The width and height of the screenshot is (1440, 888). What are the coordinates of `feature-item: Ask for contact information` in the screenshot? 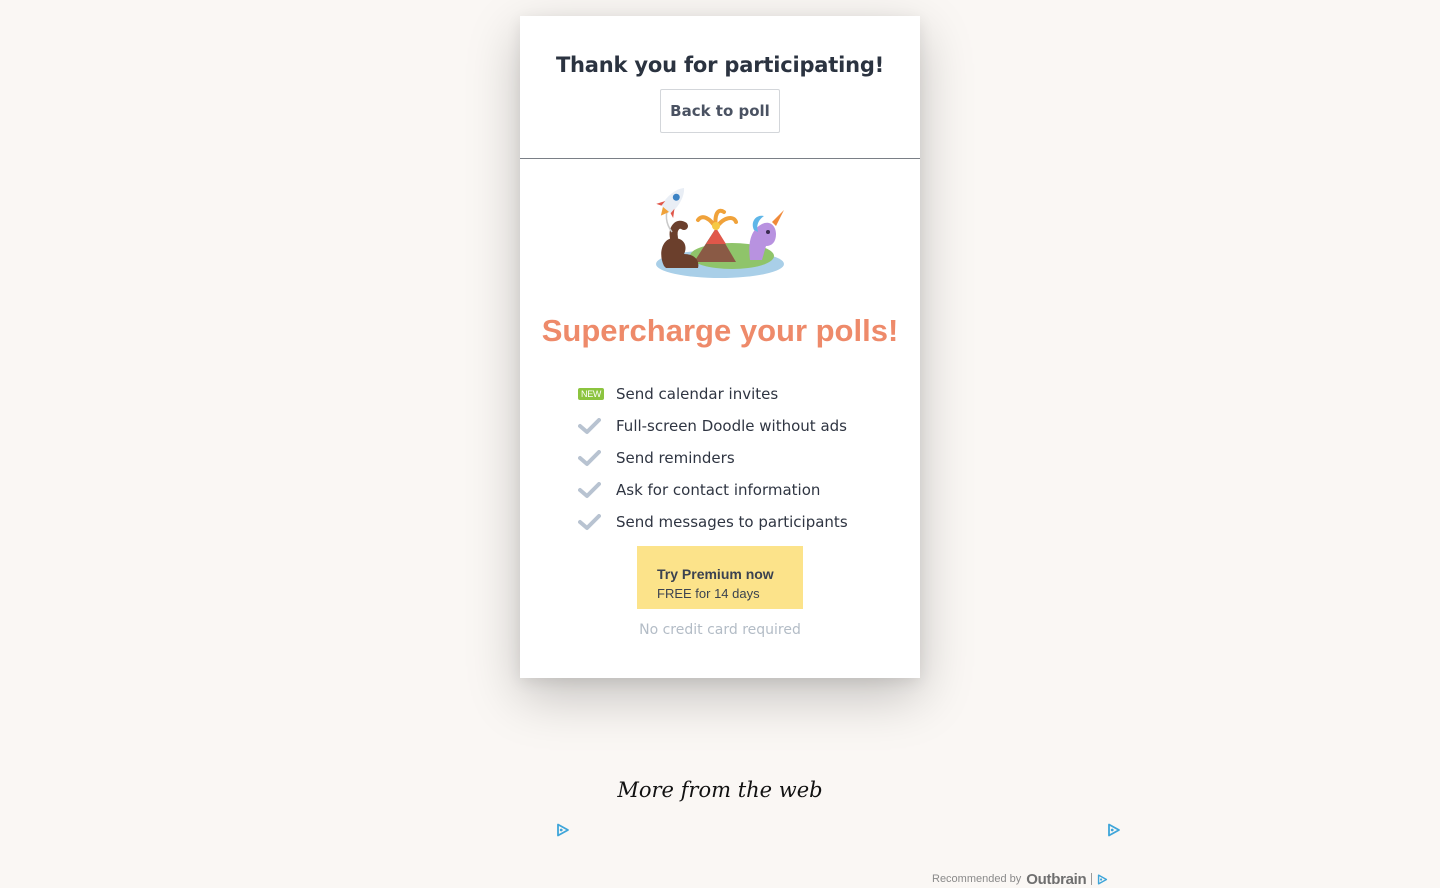 It's located at (713, 490).